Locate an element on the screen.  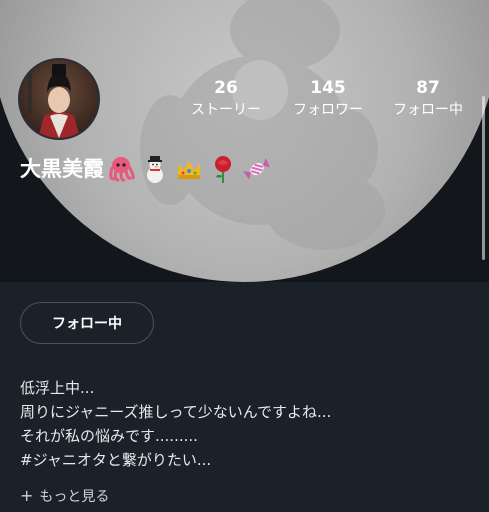
profile-emojis is located at coordinates (191, 169).